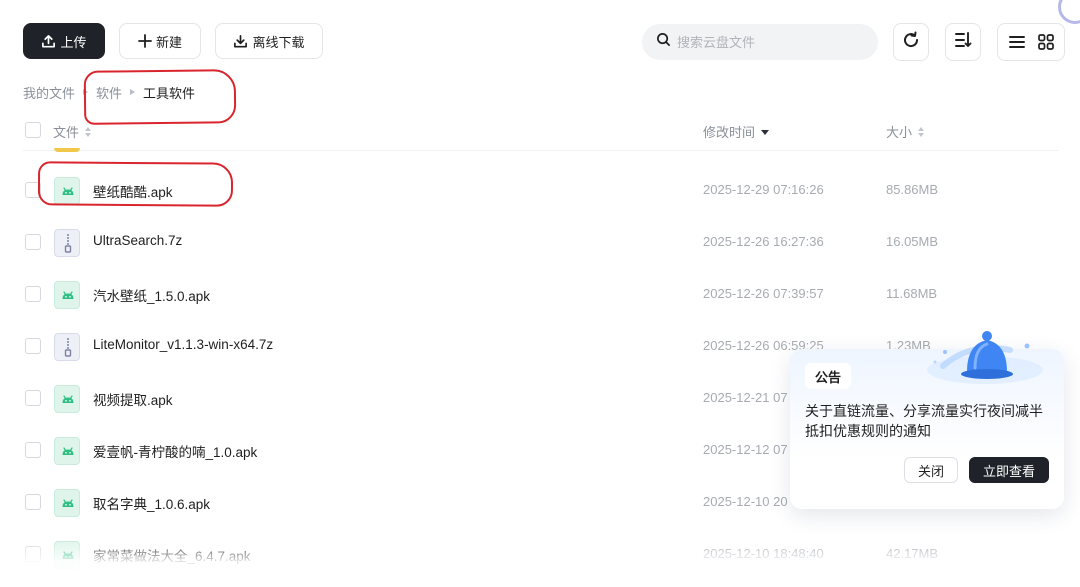 The image size is (1080, 587). What do you see at coordinates (67, 150) in the screenshot?
I see `folder-icon` at bounding box center [67, 150].